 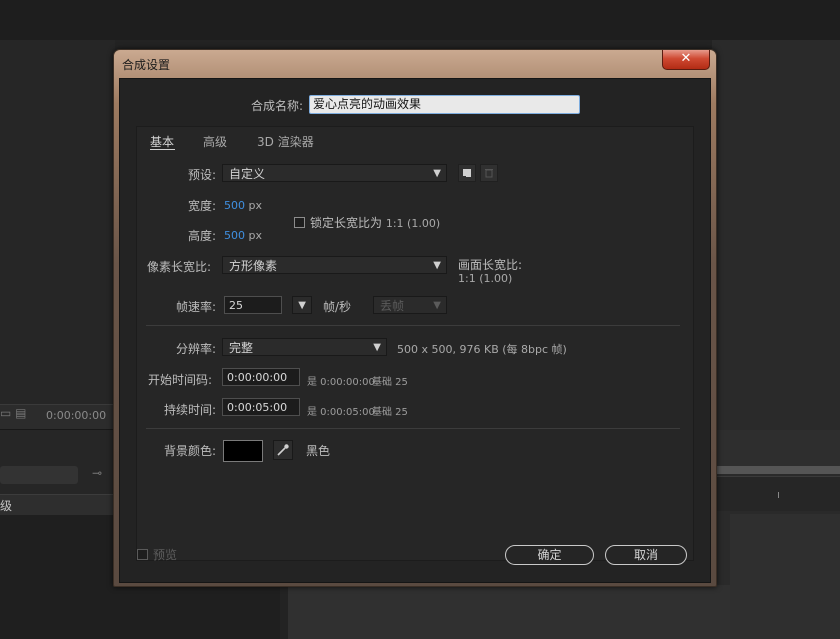 What do you see at coordinates (549, 555) in the screenshot?
I see `ok-button: 确定` at bounding box center [549, 555].